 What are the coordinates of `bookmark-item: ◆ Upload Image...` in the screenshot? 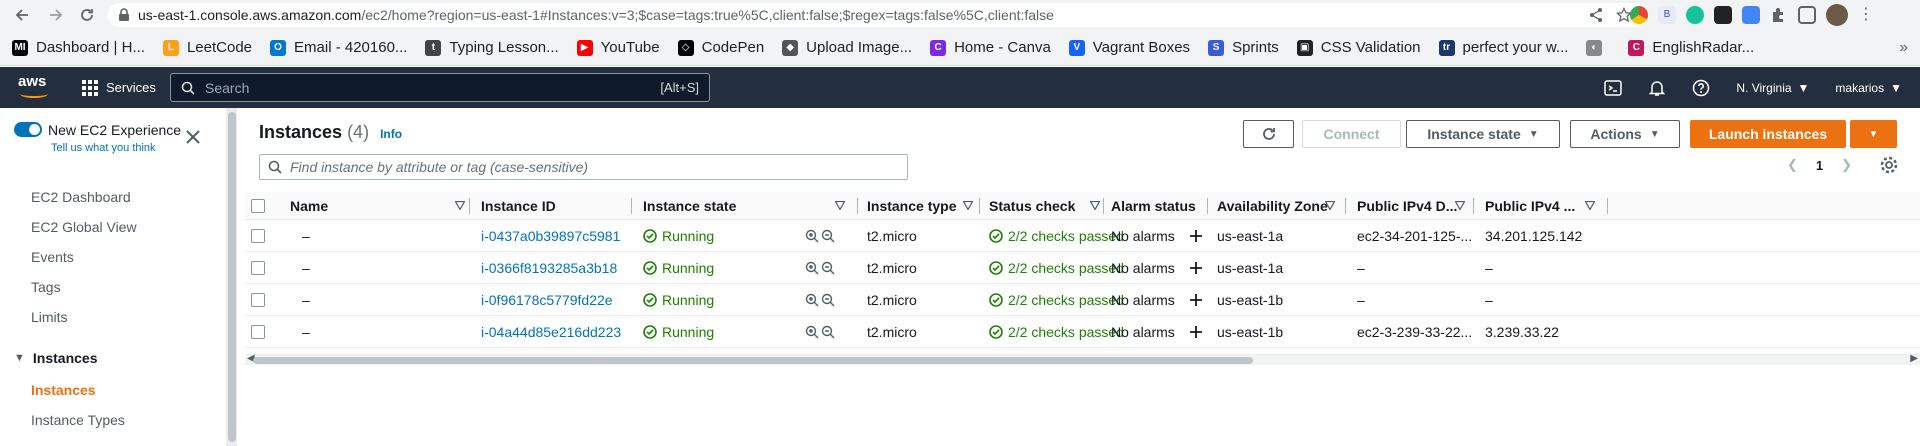 It's located at (847, 47).